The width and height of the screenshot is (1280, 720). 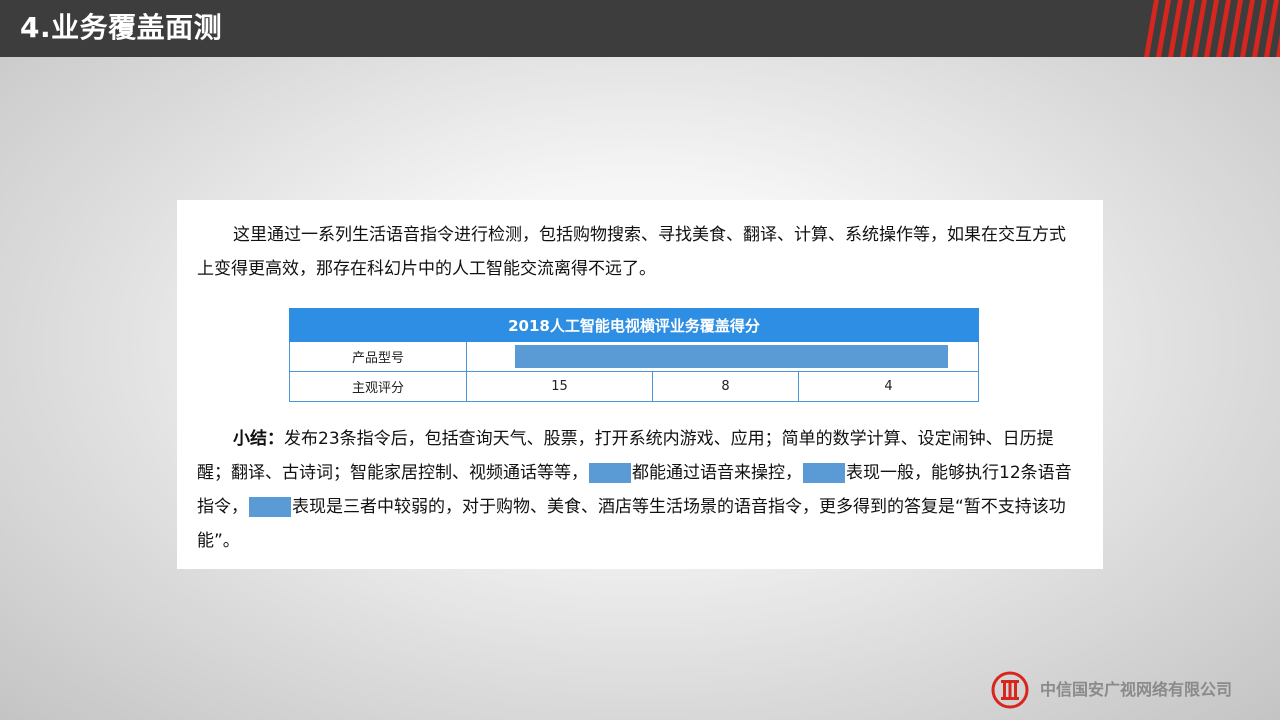 What do you see at coordinates (640, 28) in the screenshot?
I see `slide-header: 4.业务覆盖面测` at bounding box center [640, 28].